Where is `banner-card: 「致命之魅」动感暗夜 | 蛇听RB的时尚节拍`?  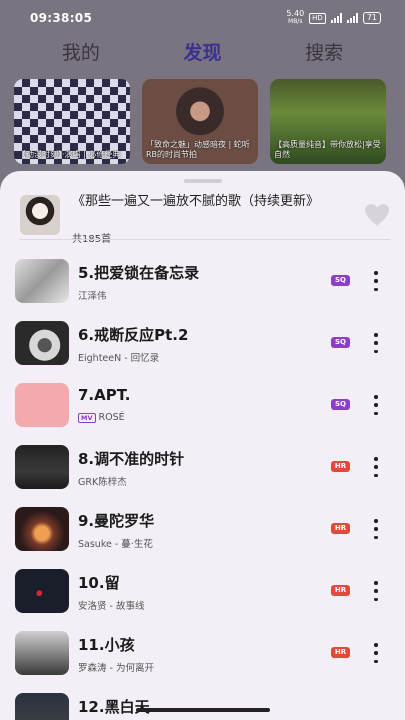
banner-card: 「致命之魅」动感暗夜 | 蛇听RB的时尚节拍 is located at coordinates (200, 121).